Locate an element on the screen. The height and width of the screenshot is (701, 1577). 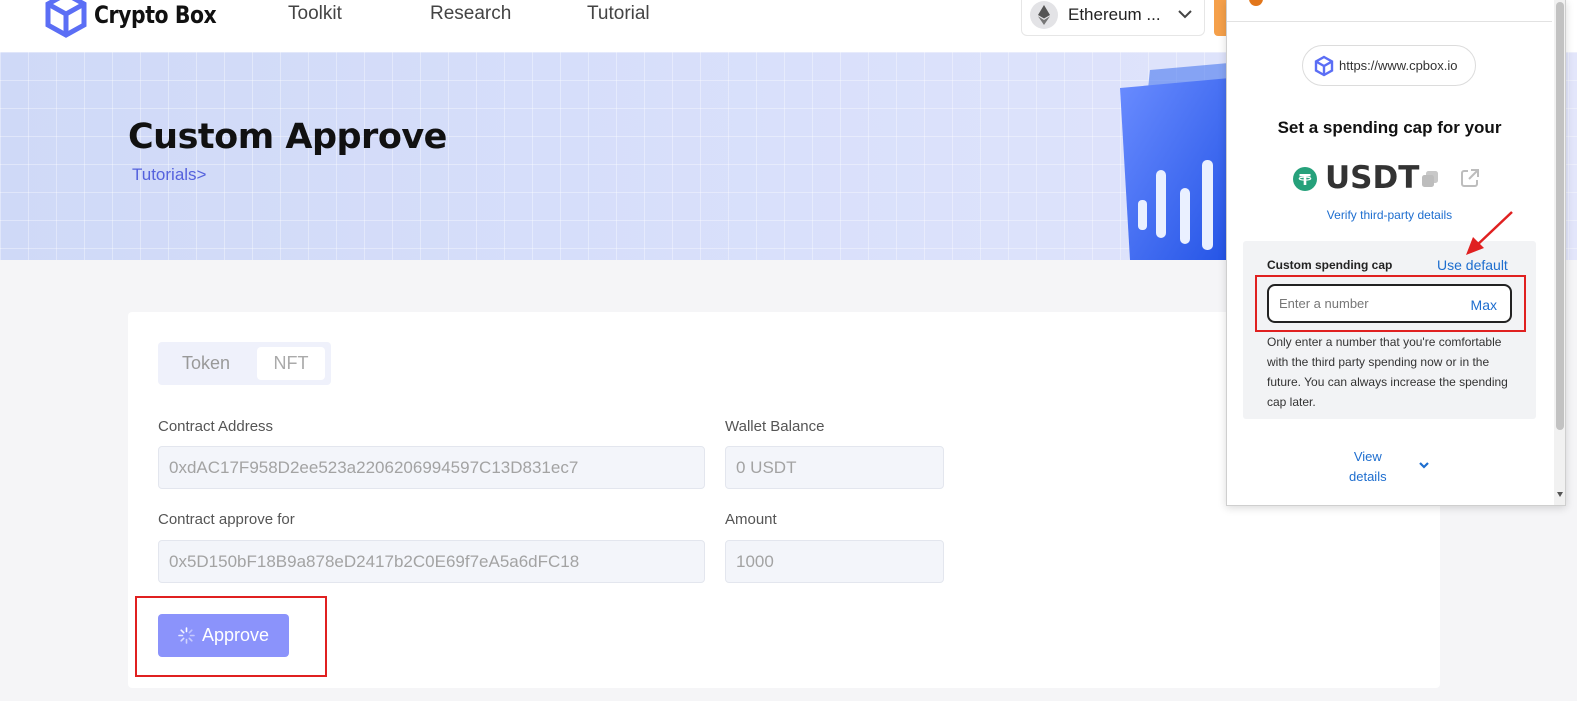
scroll-down-arrow-icon is located at coordinates (1560, 494).